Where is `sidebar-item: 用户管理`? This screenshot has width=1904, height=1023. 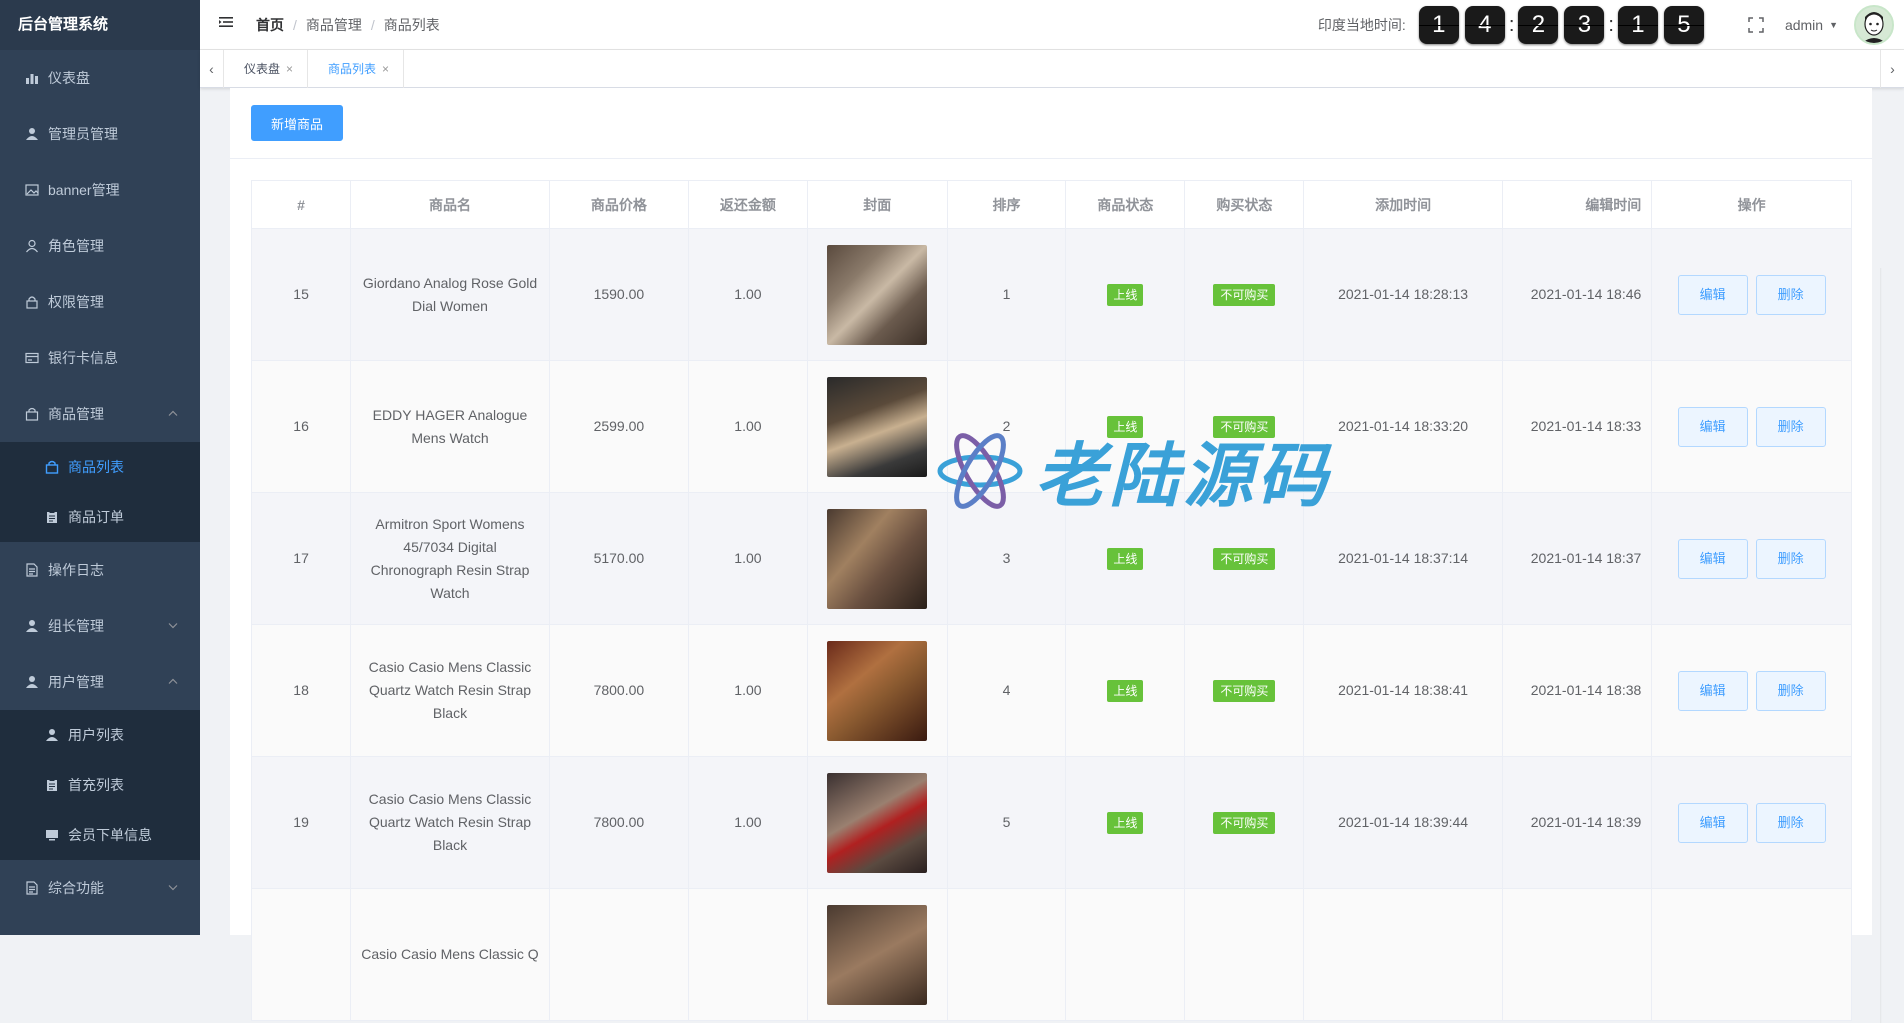 sidebar-item: 用户管理 is located at coordinates (100, 682).